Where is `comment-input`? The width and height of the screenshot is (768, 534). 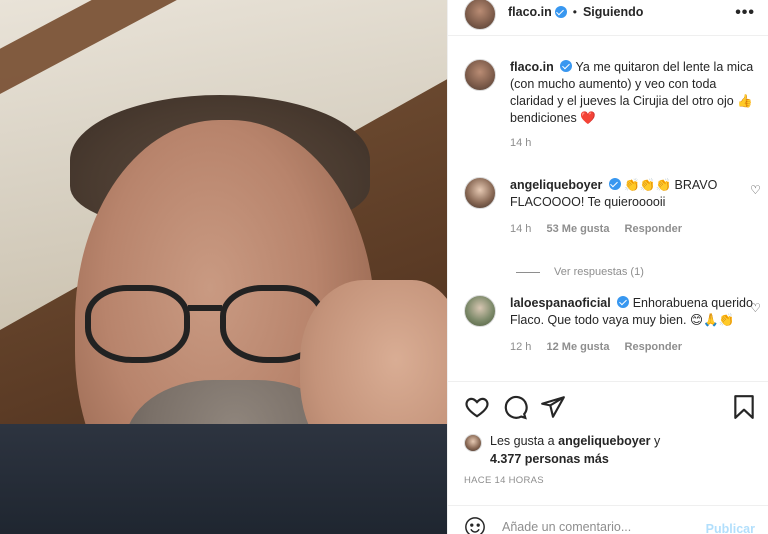
comment-input is located at coordinates (602, 527).